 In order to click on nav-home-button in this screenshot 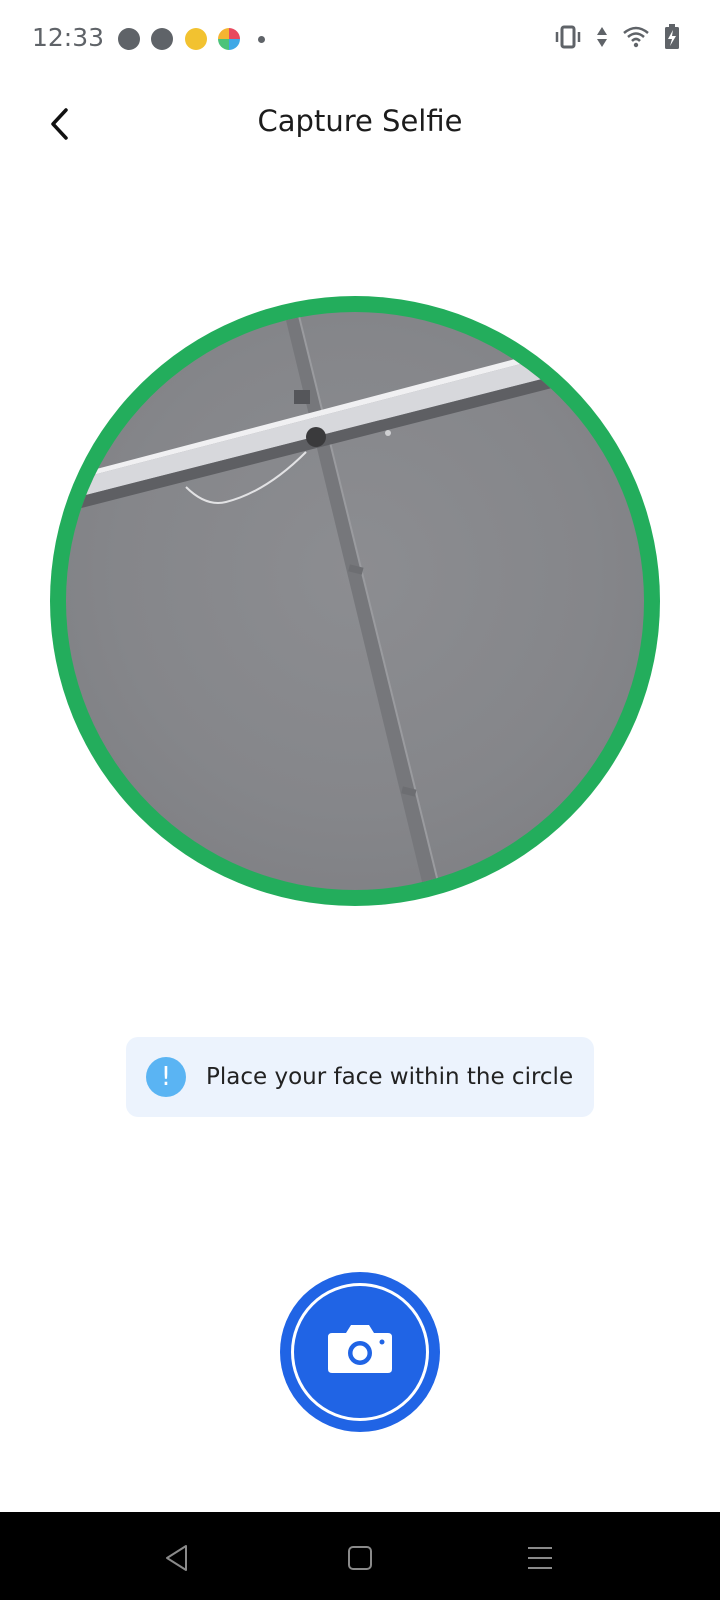, I will do `click(360, 1558)`.